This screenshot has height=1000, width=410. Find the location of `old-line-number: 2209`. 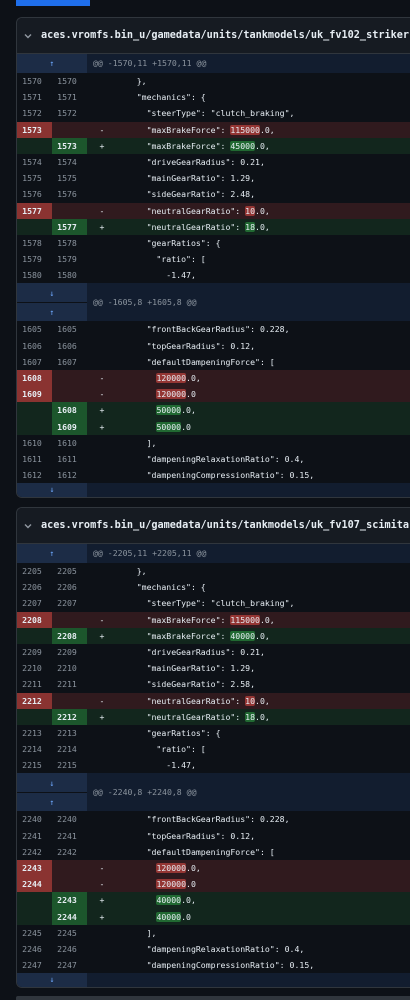

old-line-number: 2209 is located at coordinates (34, 652).